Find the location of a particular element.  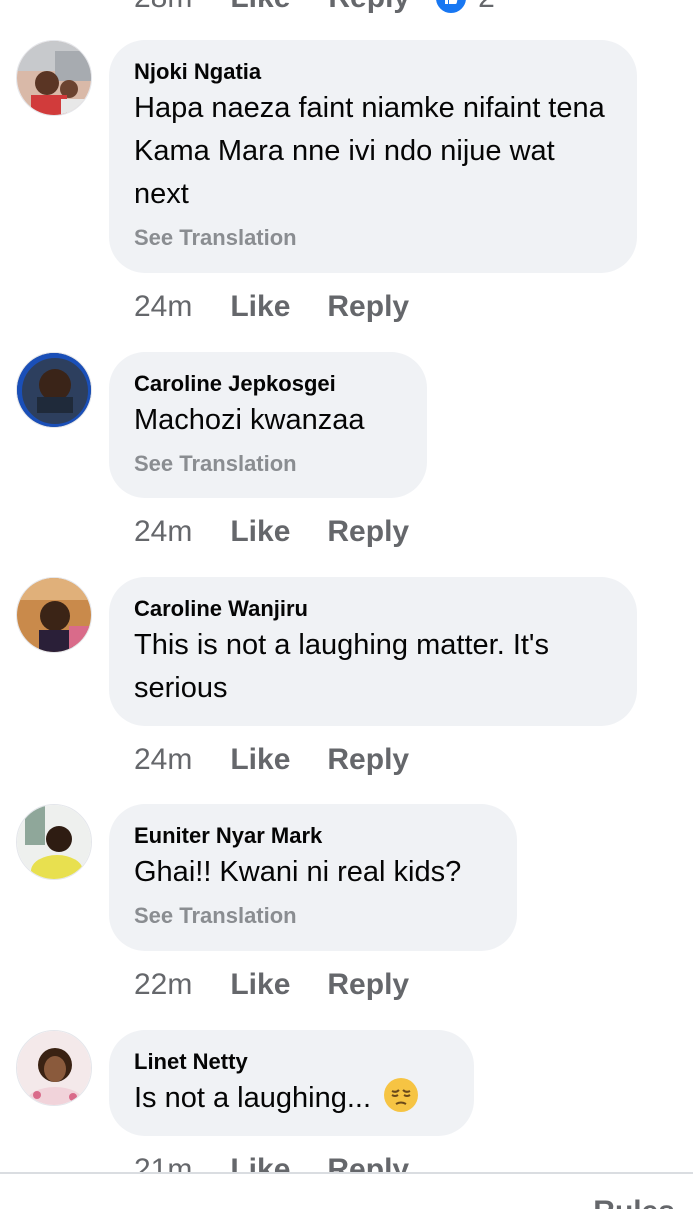

bottom-bar is located at coordinates (346, 1191).